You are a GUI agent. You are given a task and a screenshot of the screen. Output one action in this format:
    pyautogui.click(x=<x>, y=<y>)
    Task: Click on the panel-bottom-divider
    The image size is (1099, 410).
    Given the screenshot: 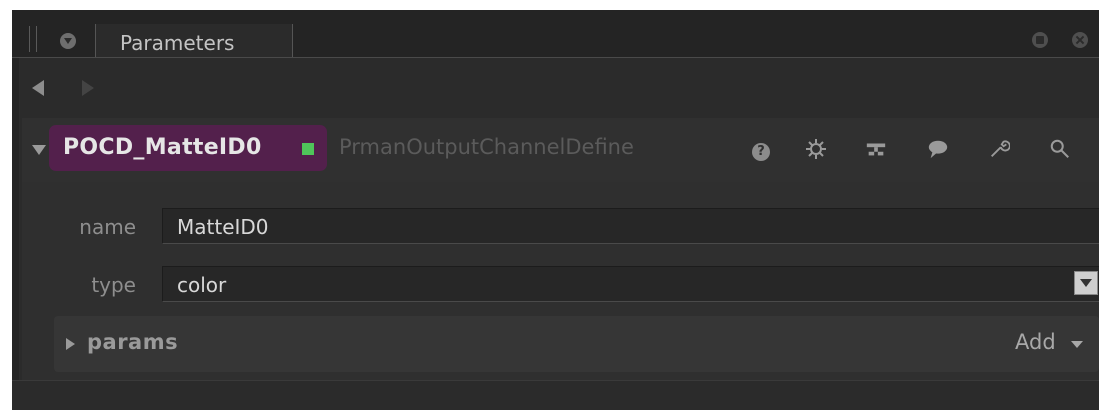 What is the action you would take?
    pyautogui.click(x=555, y=380)
    